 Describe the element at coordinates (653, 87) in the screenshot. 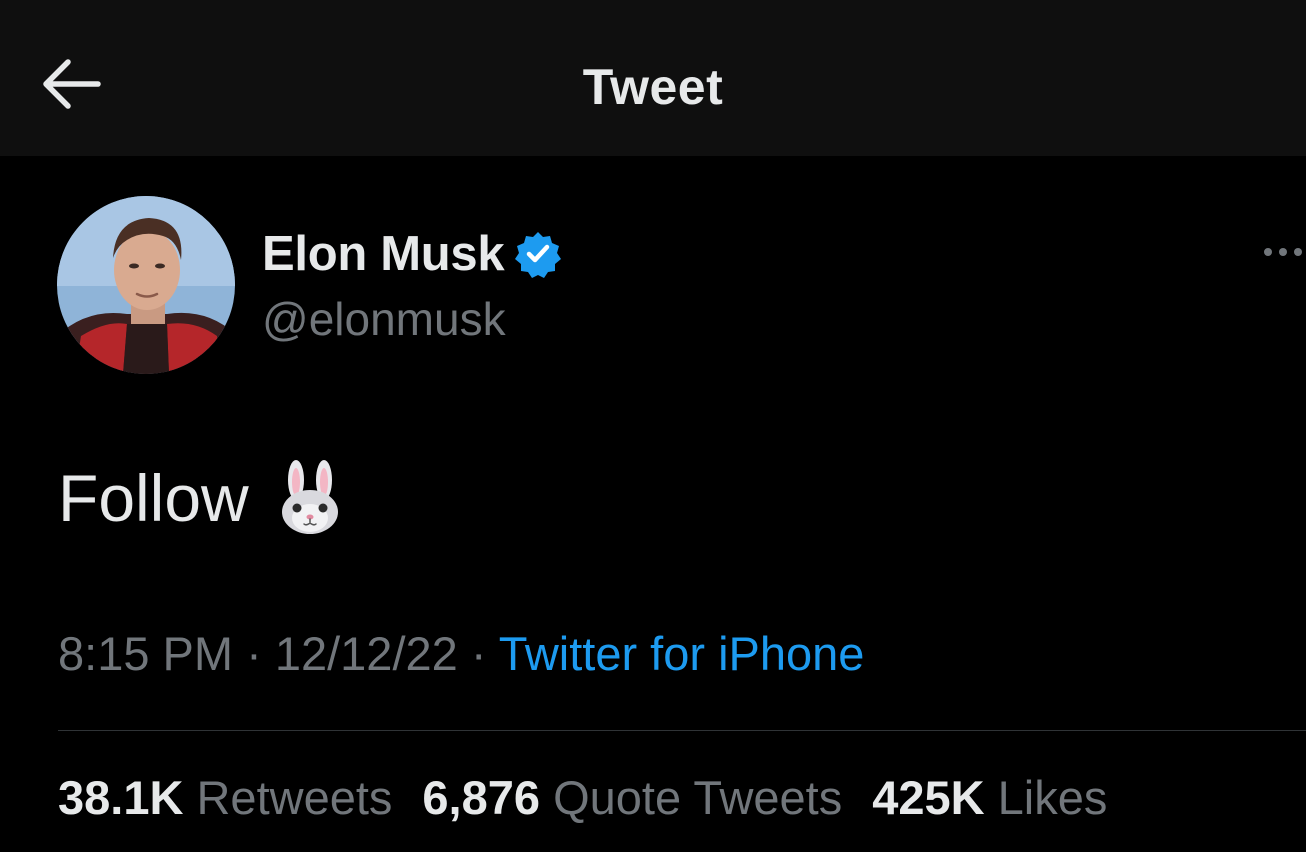

I see `page-title: Tweet` at that location.